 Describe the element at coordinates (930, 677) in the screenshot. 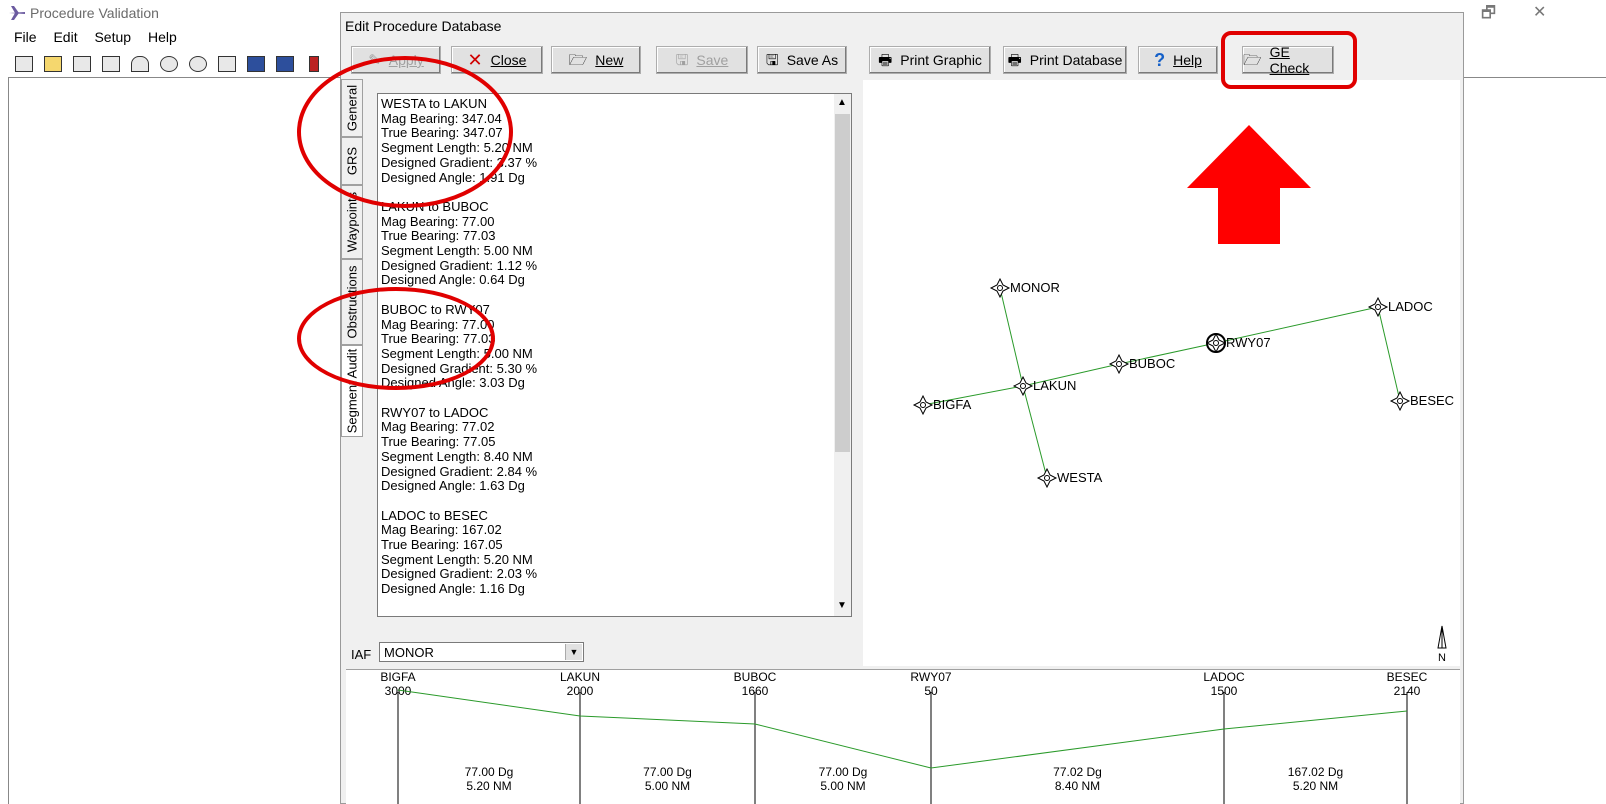

I see `profile-fix-name: RWY07` at that location.